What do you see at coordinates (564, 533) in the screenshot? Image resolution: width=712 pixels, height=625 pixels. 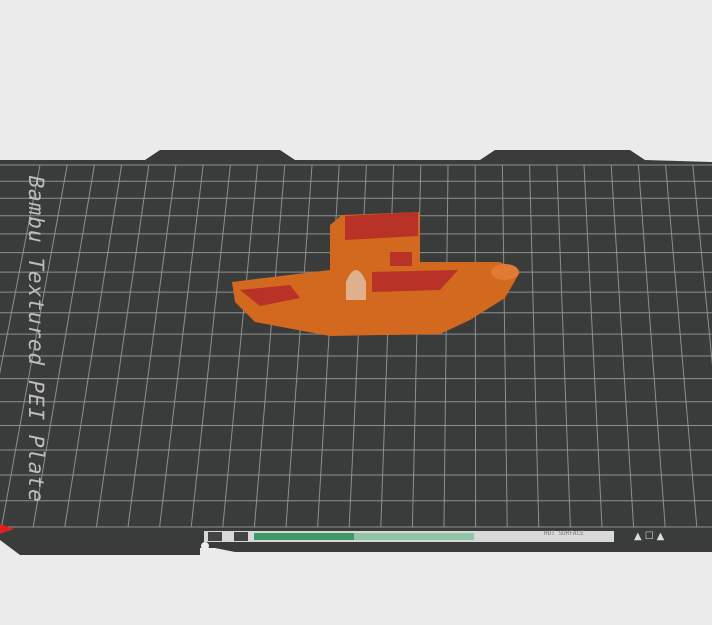 I see `hot-surface-warning: HOT SURFACE` at bounding box center [564, 533].